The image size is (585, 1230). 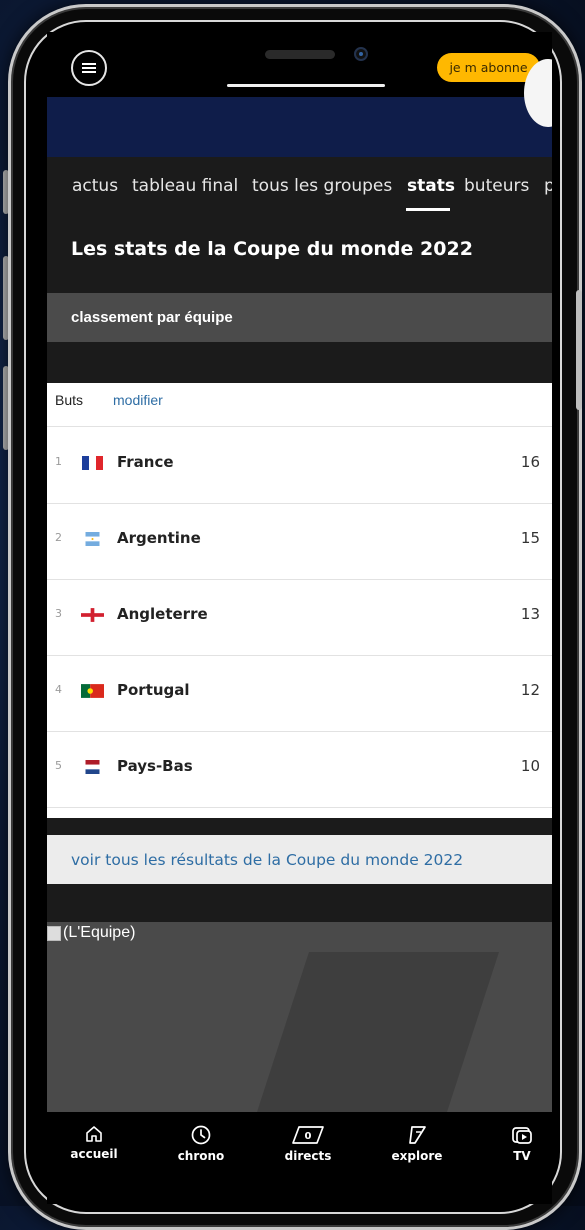 What do you see at coordinates (308, 1156) in the screenshot?
I see `nav-label: directs` at bounding box center [308, 1156].